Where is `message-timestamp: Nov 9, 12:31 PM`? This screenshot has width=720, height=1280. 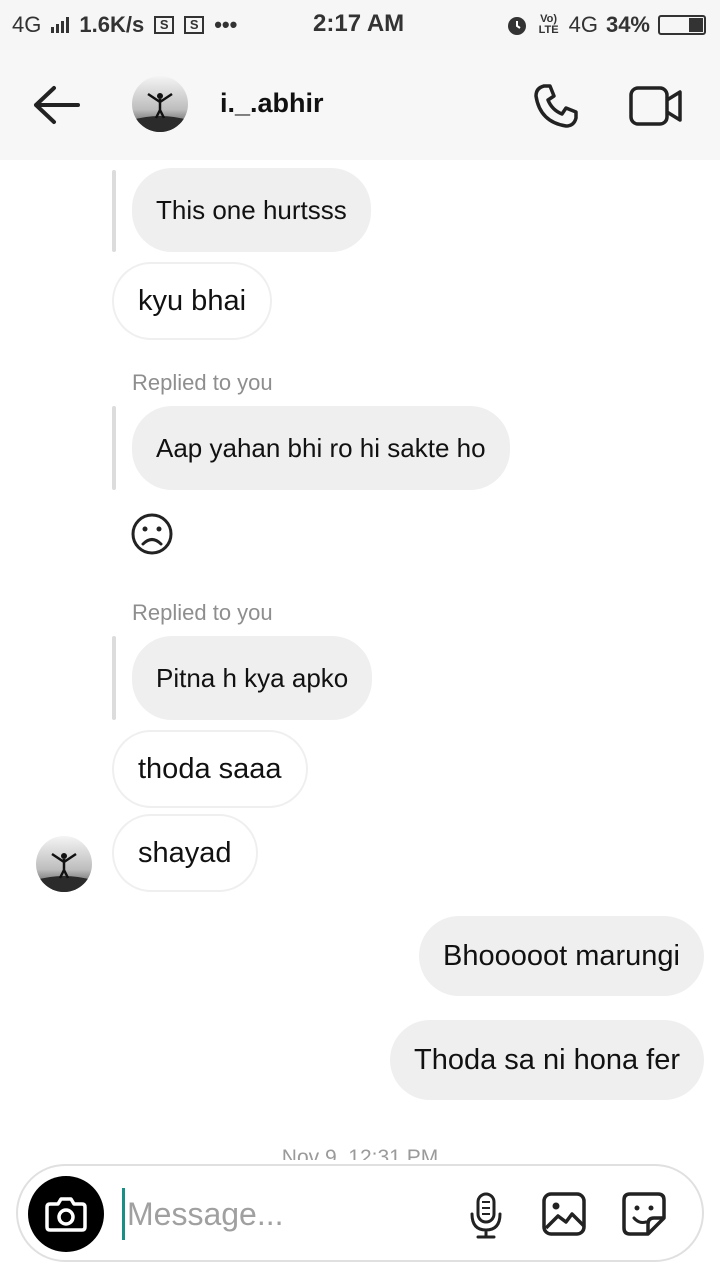 message-timestamp: Nov 9, 12:31 PM is located at coordinates (360, 1153).